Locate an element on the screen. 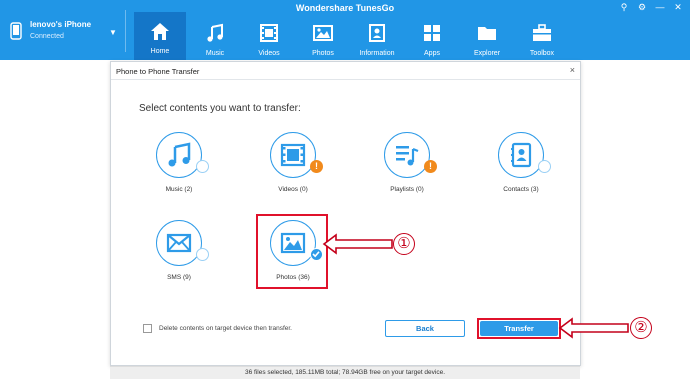 This screenshot has height=383, width=690. callout-1: ① is located at coordinates (404, 244).